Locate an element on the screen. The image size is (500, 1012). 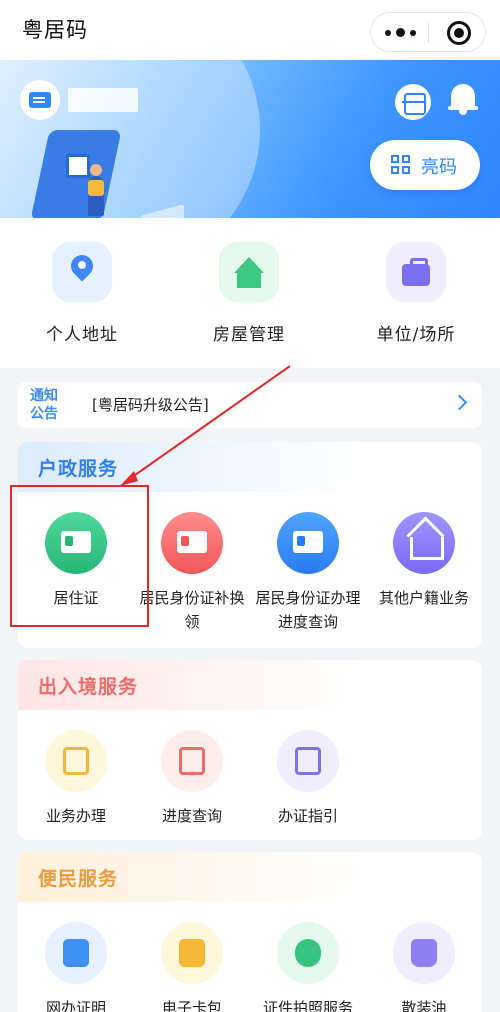
quick-personal-address: 个人地址 is located at coordinates (82, 293).